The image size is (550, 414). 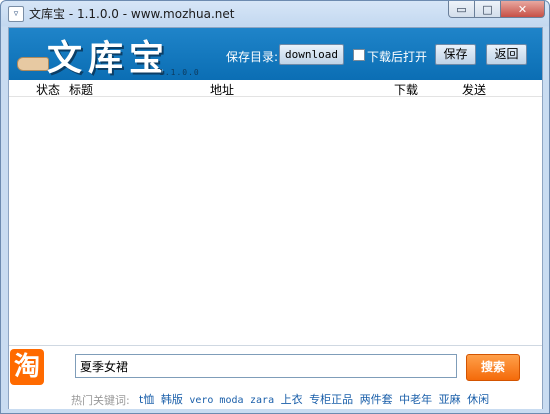 I want to click on save-dir-button: download, so click(x=311, y=54).